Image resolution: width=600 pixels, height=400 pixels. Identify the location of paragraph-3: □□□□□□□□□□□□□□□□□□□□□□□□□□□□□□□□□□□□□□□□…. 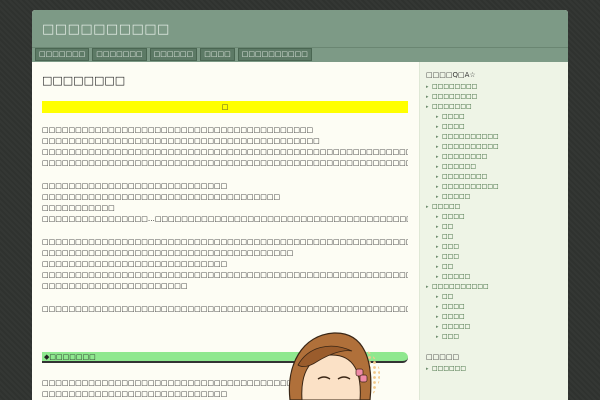
(225, 264).